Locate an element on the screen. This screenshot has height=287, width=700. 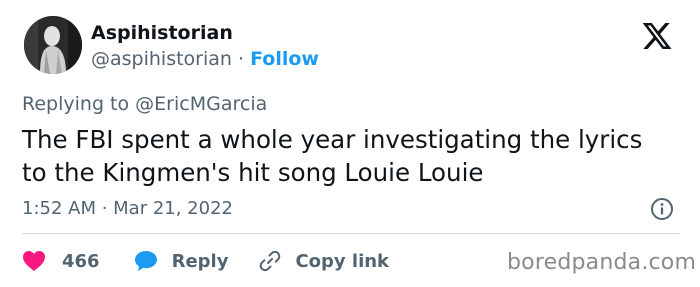
link-icon is located at coordinates (270, 261).